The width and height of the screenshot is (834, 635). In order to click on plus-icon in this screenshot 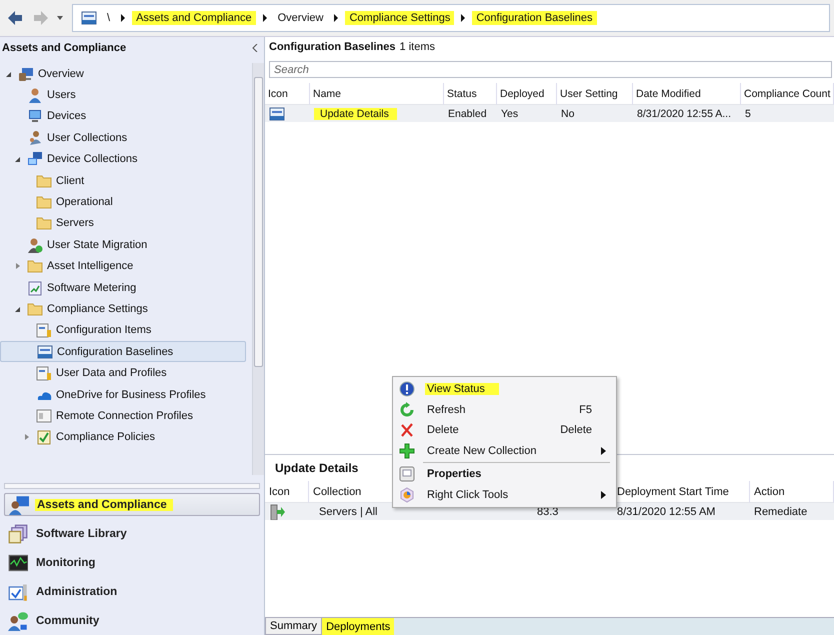, I will do `click(407, 450)`.